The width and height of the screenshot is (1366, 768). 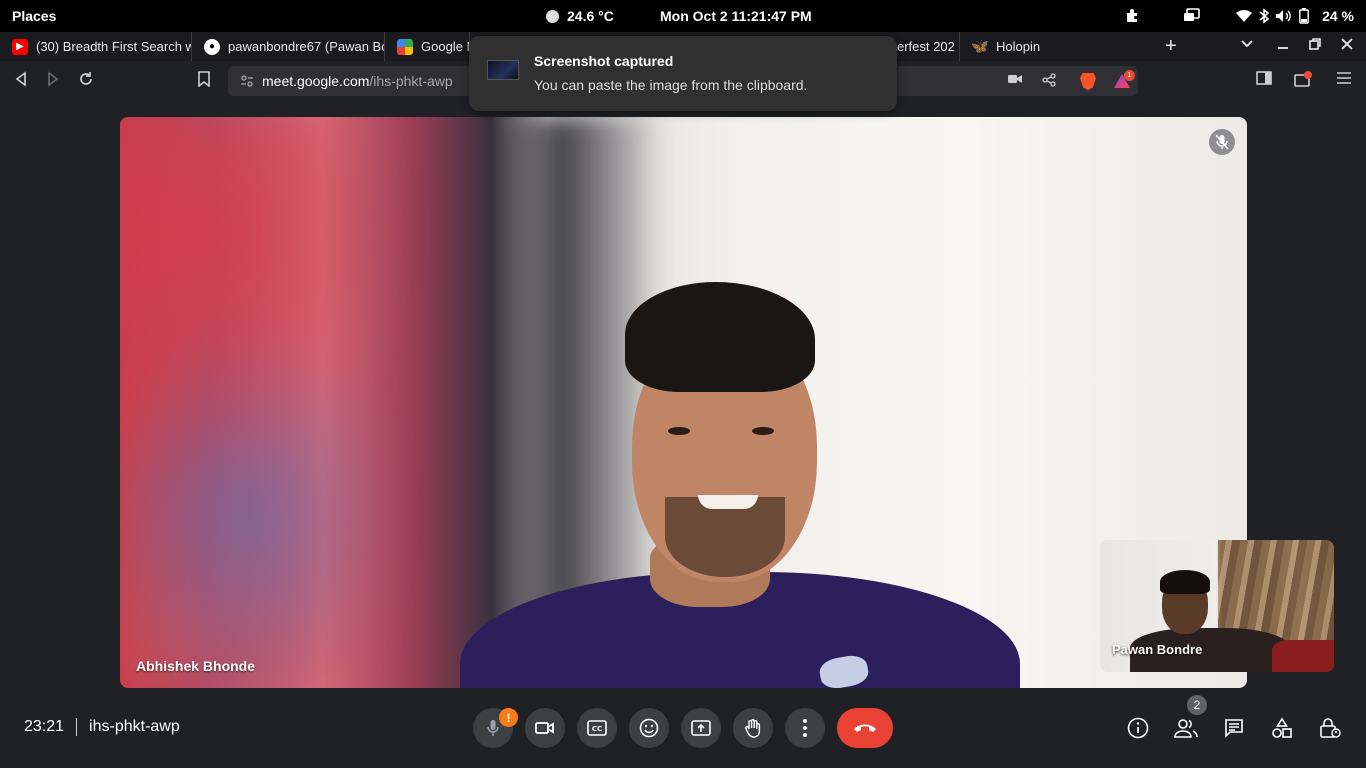 I want to click on tab-title: erfest 202, so click(x=926, y=46).